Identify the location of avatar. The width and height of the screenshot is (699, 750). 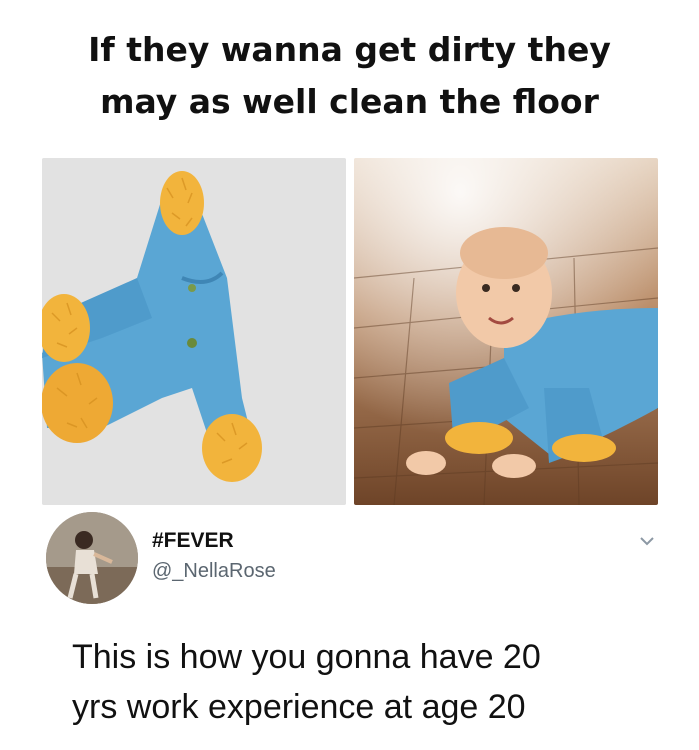
(92, 558).